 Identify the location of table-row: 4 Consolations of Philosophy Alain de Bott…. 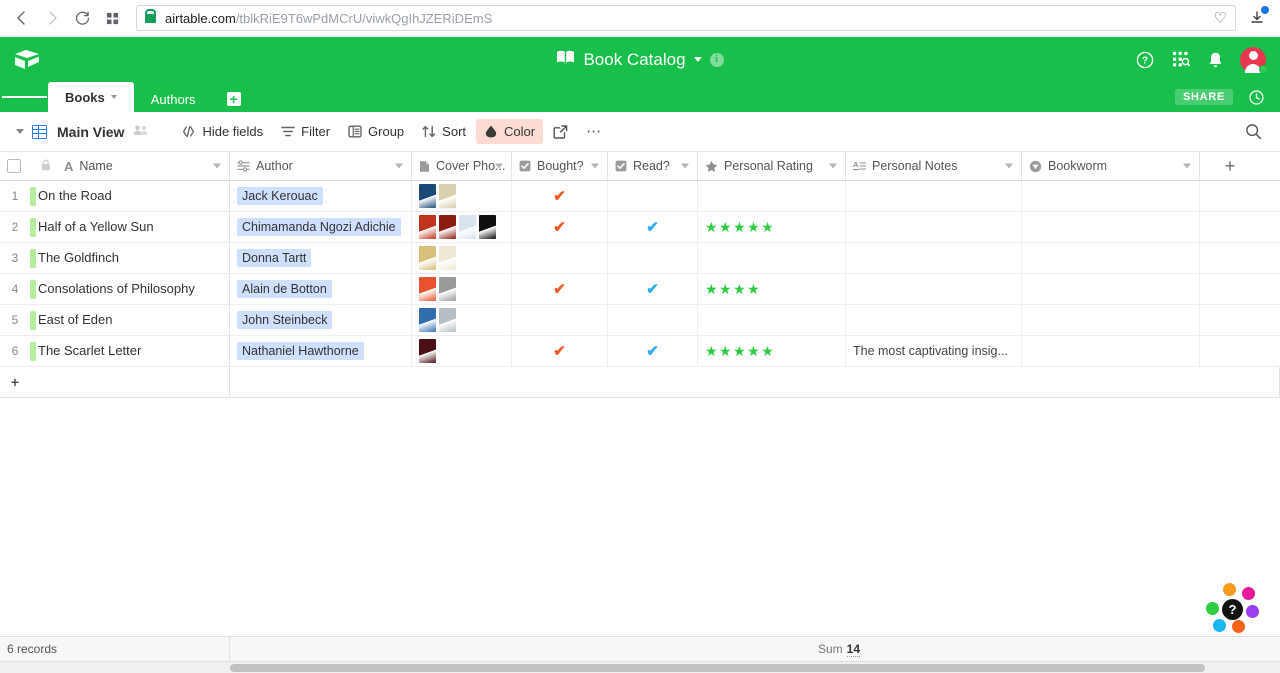
(640, 289).